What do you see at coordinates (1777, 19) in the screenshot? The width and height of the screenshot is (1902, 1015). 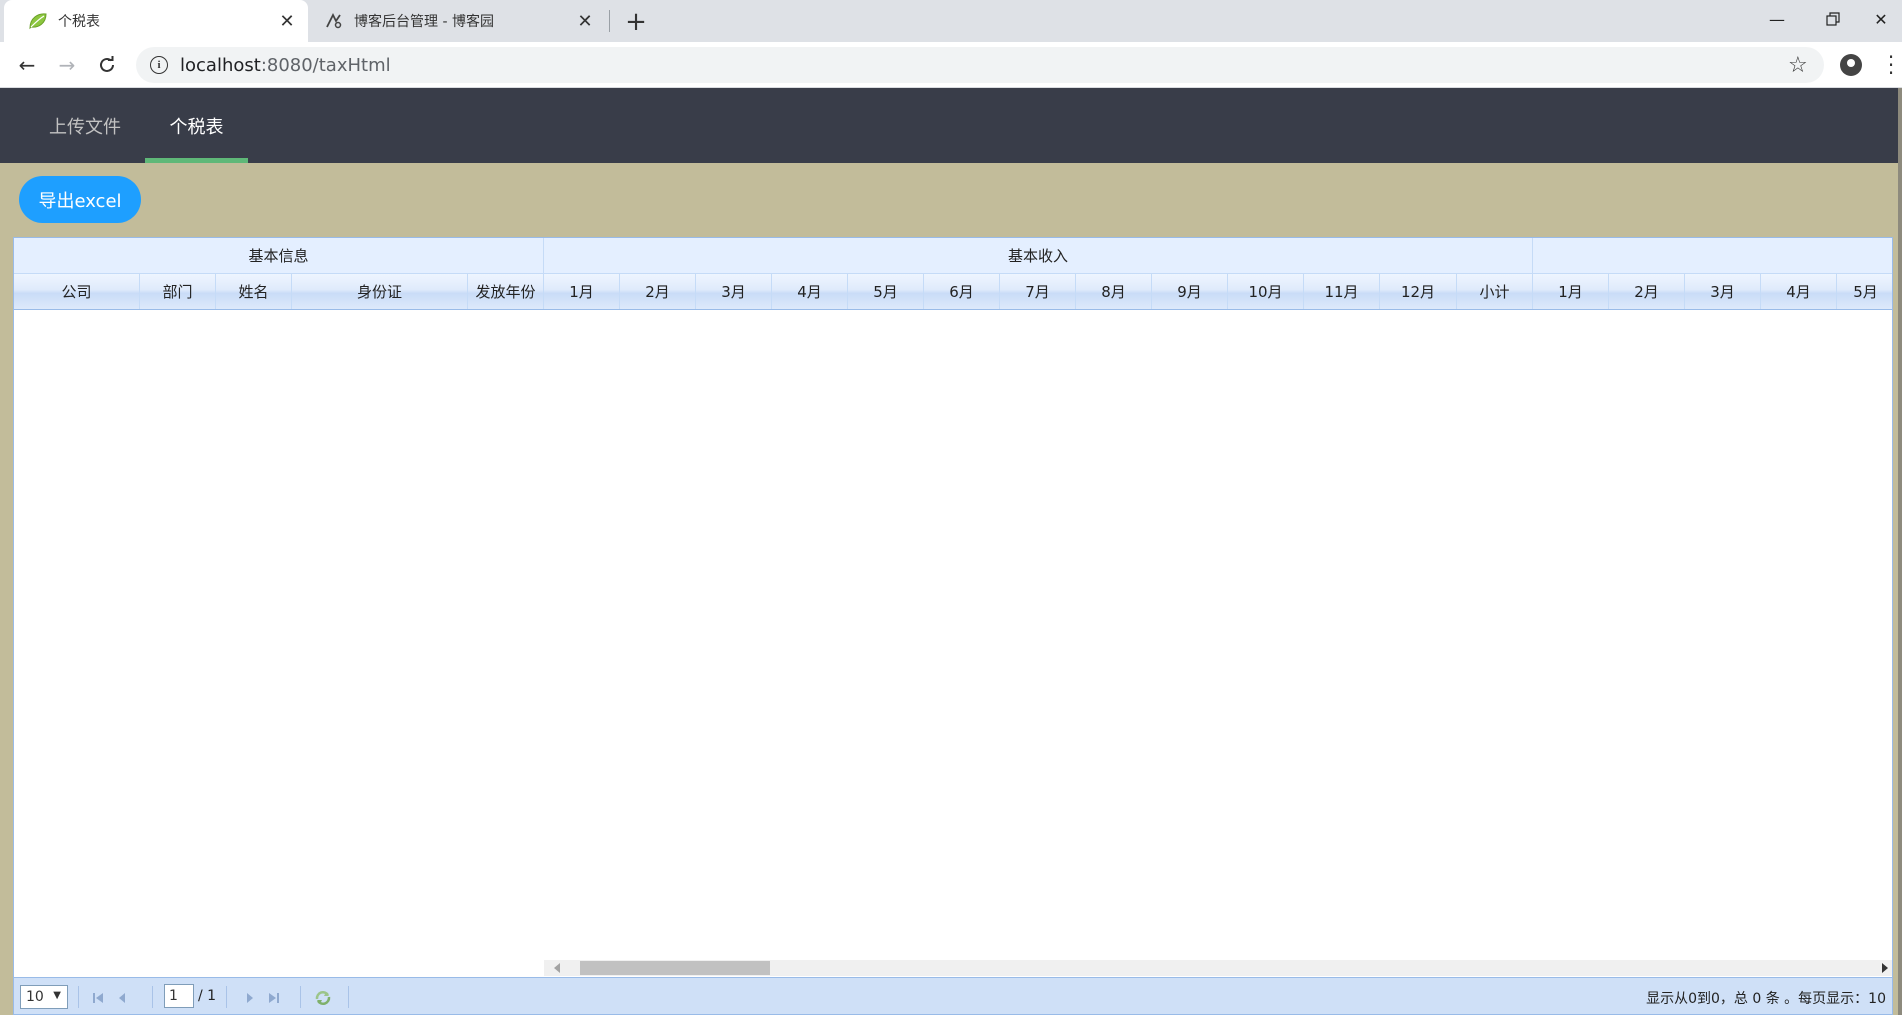 I see `minimize-icon: —` at bounding box center [1777, 19].